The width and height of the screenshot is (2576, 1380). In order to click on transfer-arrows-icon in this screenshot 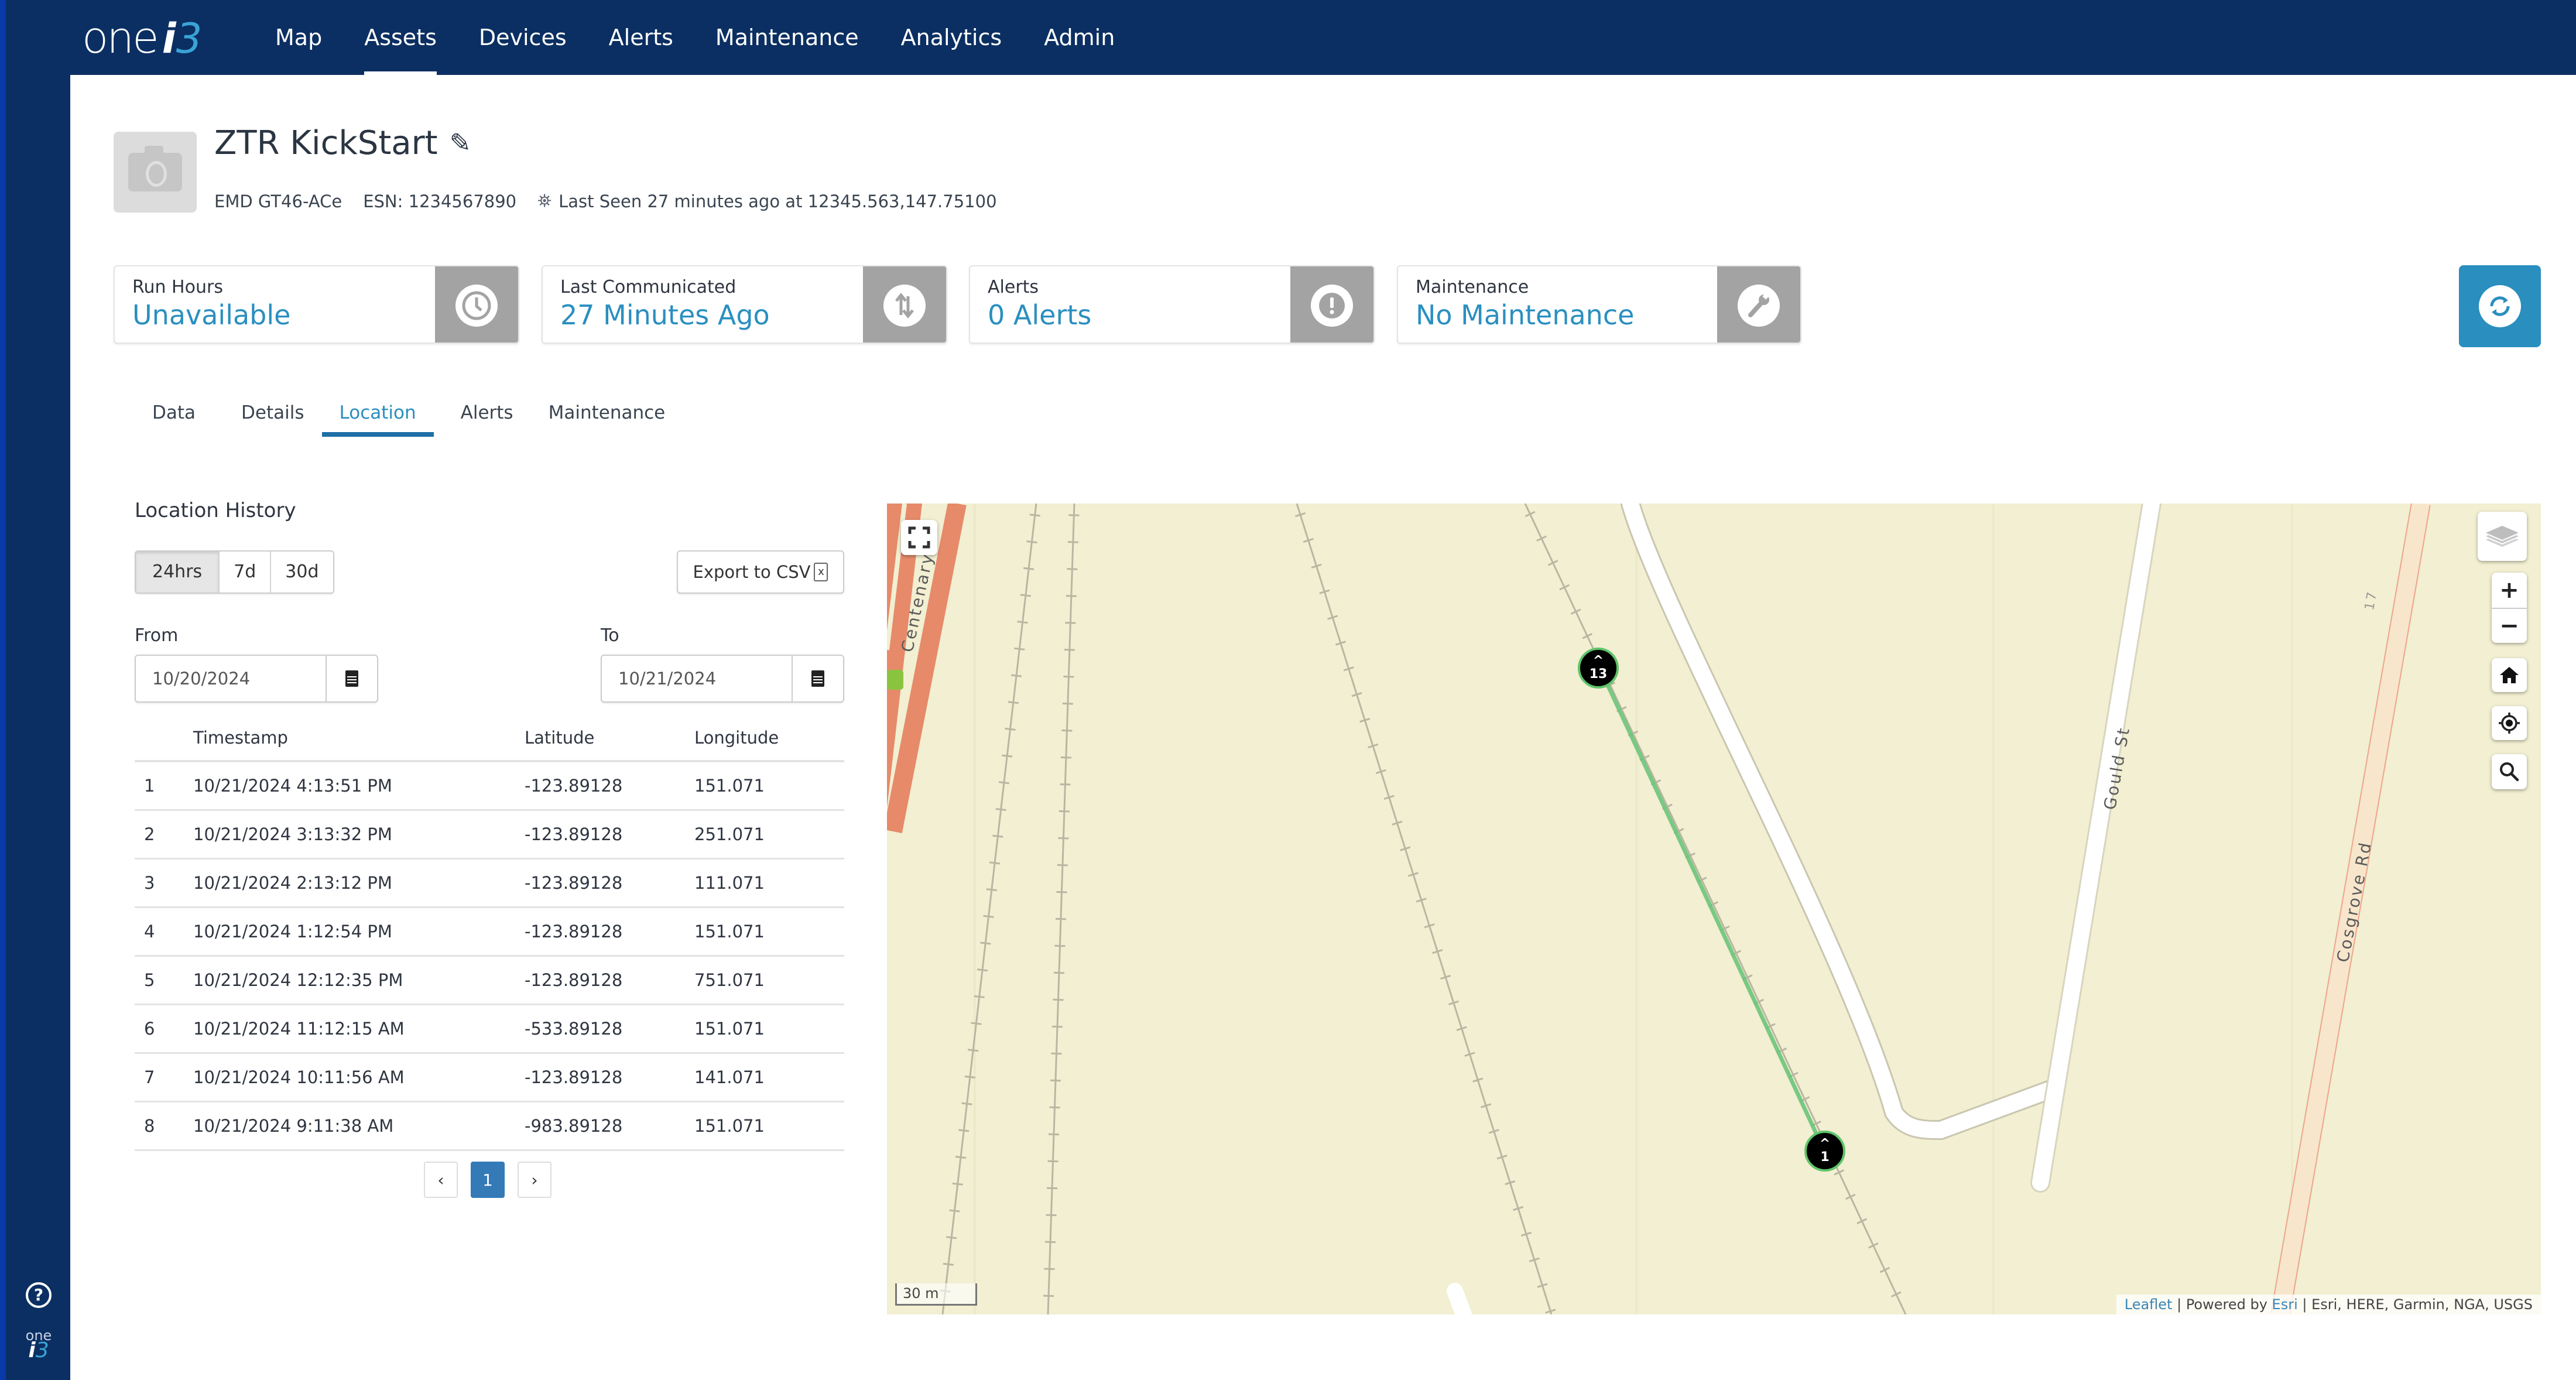, I will do `click(904, 306)`.